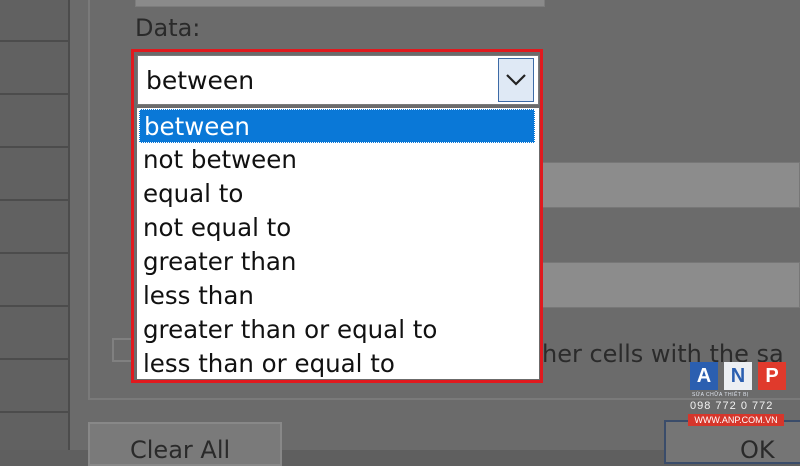 This screenshot has height=466, width=800. Describe the element at coordinates (35, 225) in the screenshot. I see `spreadsheet-cells-column` at that location.